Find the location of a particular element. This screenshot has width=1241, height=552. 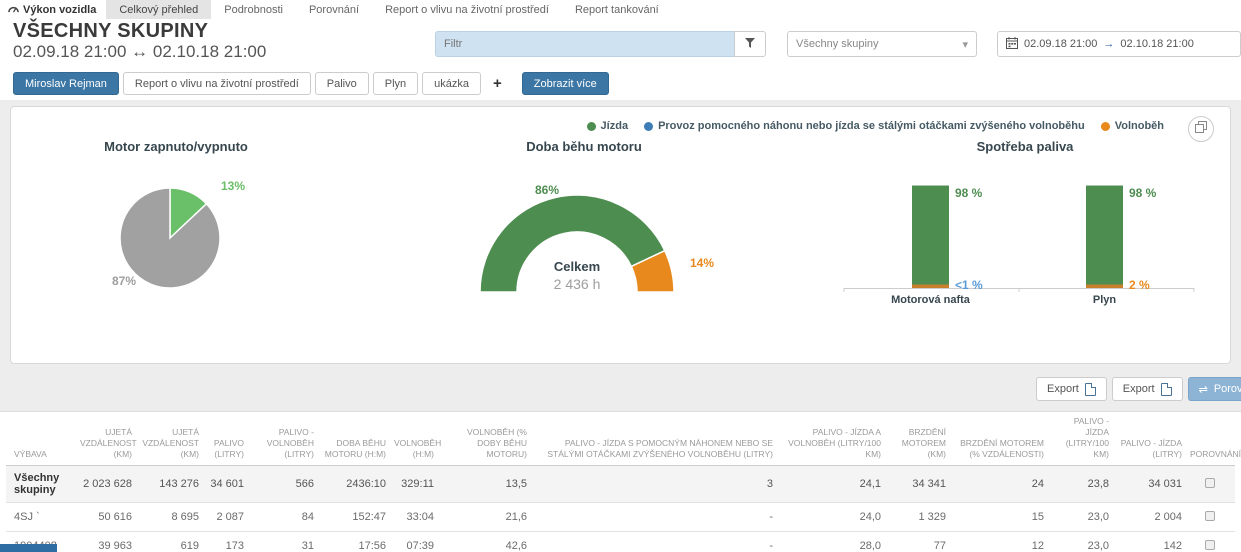

tab-1: Podrobnosti is located at coordinates (253, 9).